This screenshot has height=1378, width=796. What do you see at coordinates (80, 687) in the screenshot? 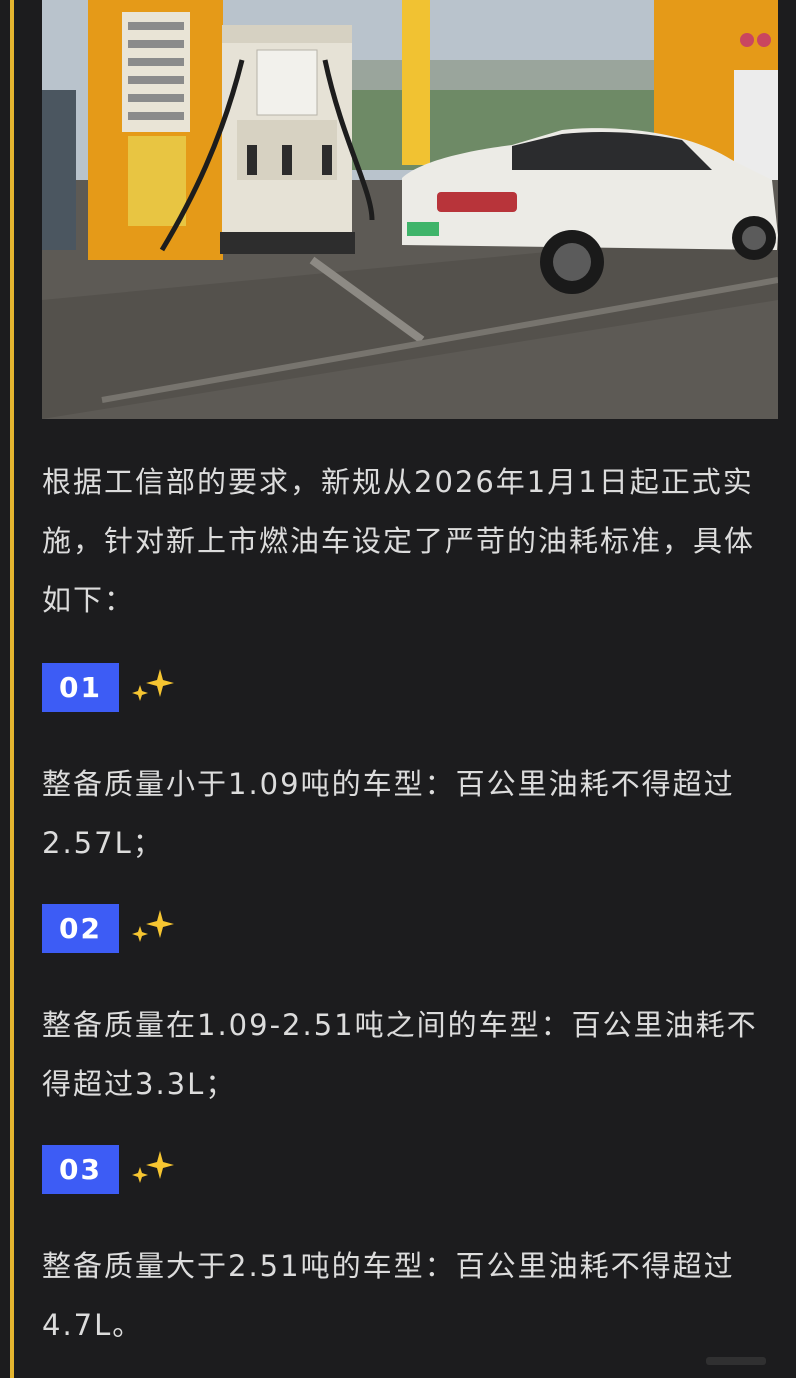
I see `item-badge: 01` at bounding box center [80, 687].